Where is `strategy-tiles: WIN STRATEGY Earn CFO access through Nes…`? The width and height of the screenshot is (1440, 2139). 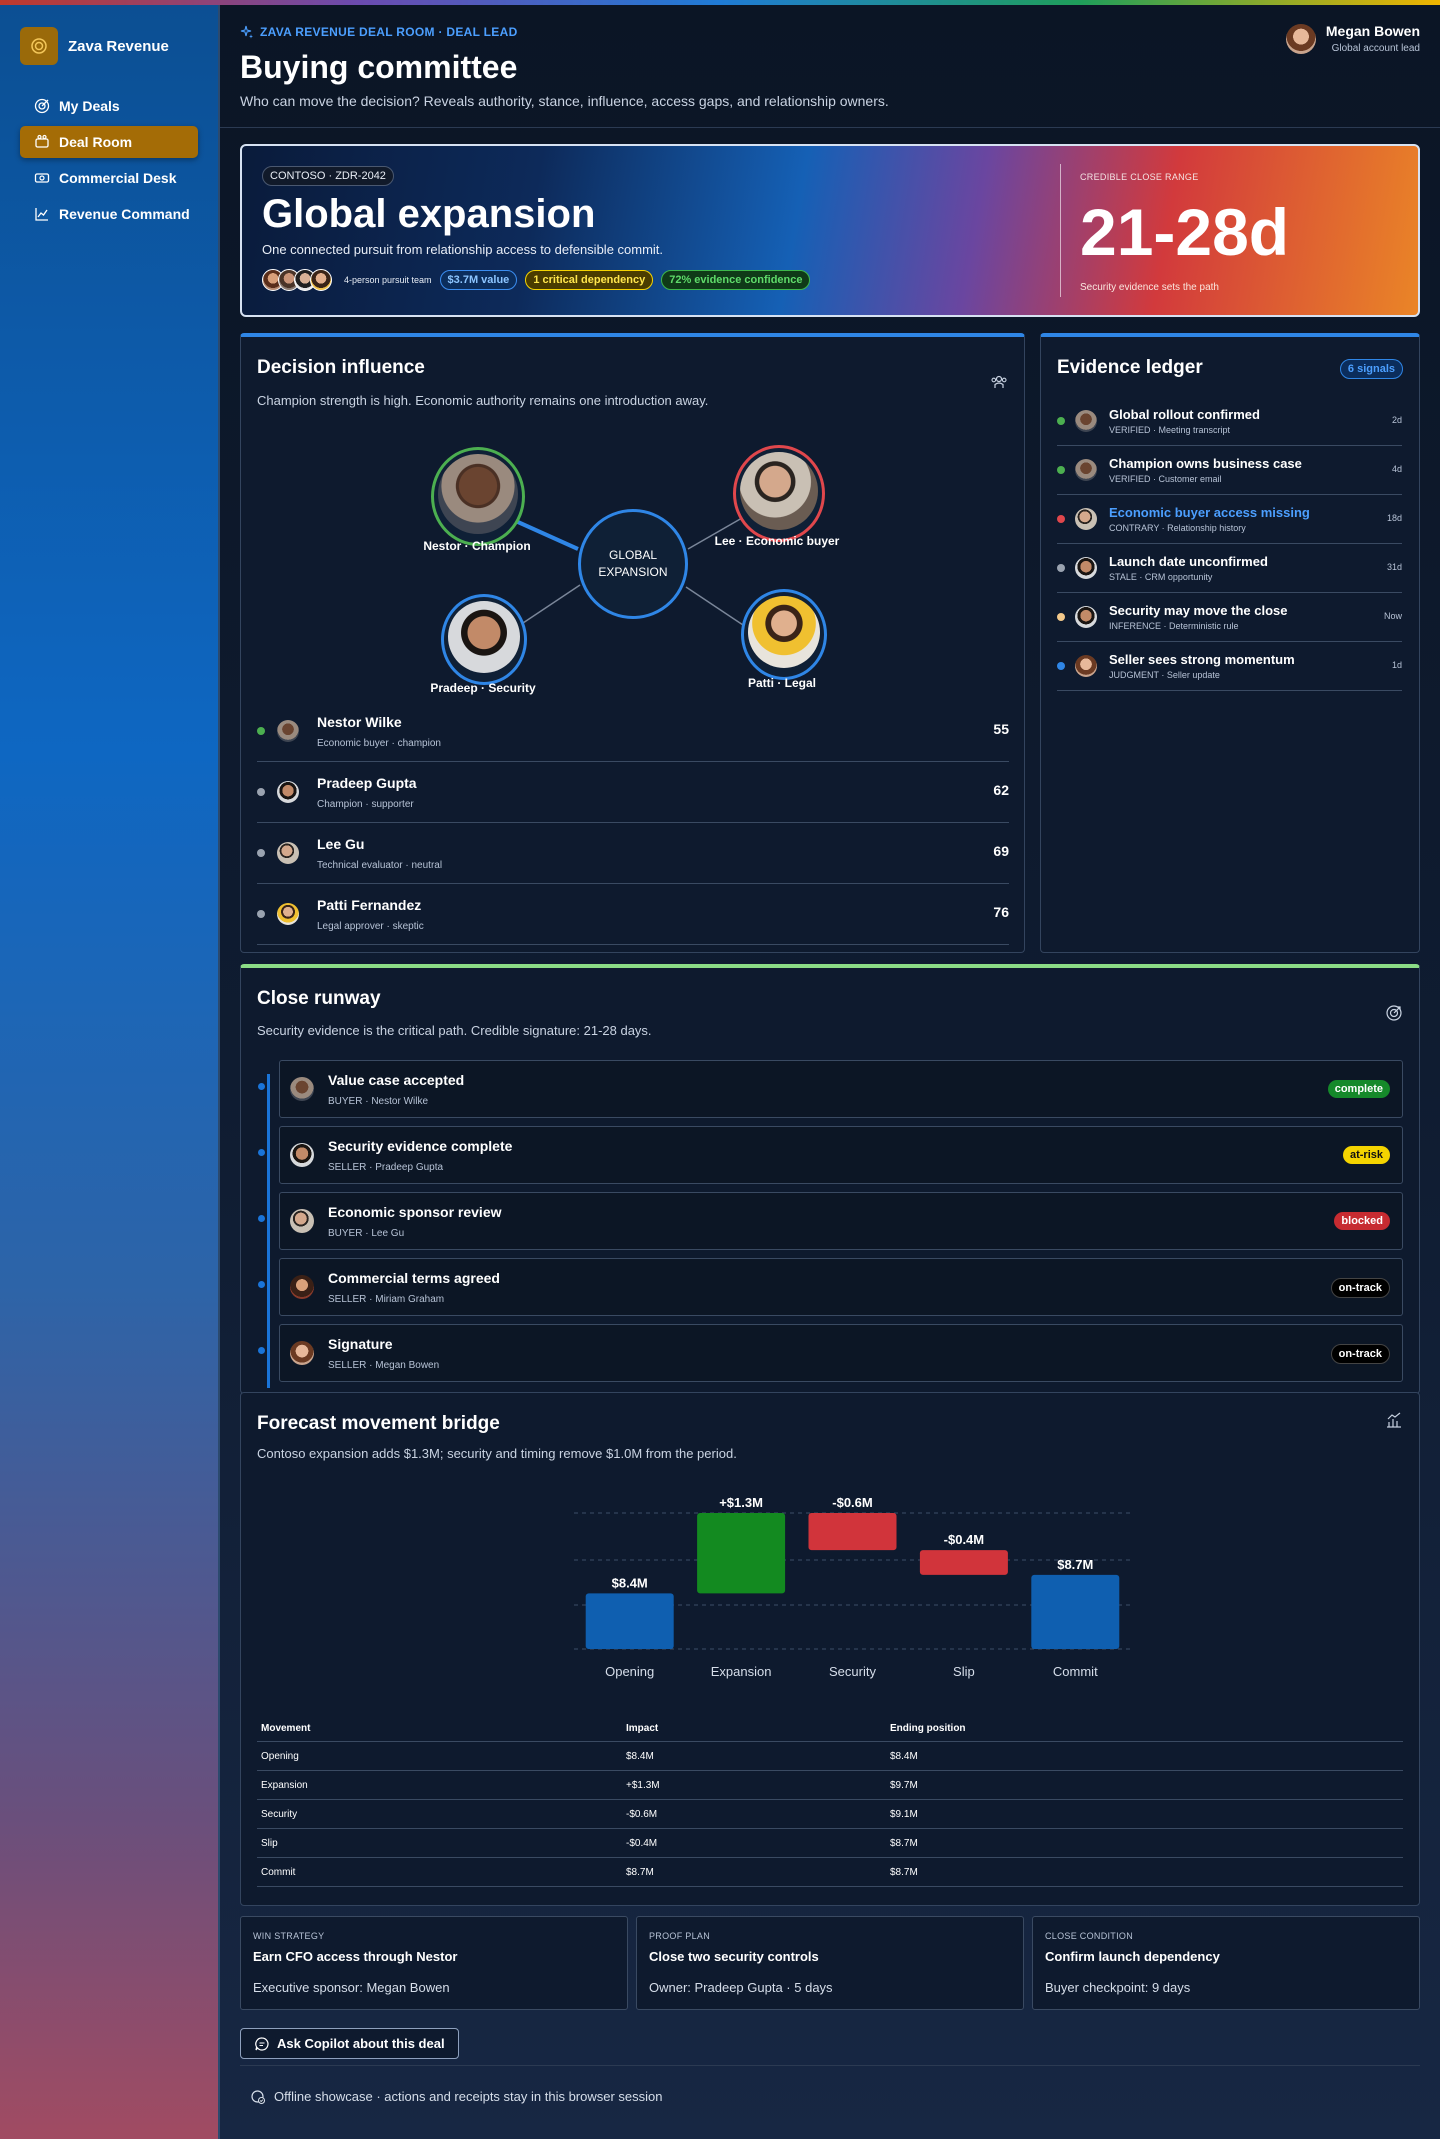 strategy-tiles: WIN STRATEGY Earn CFO access through Nes… is located at coordinates (830, 1963).